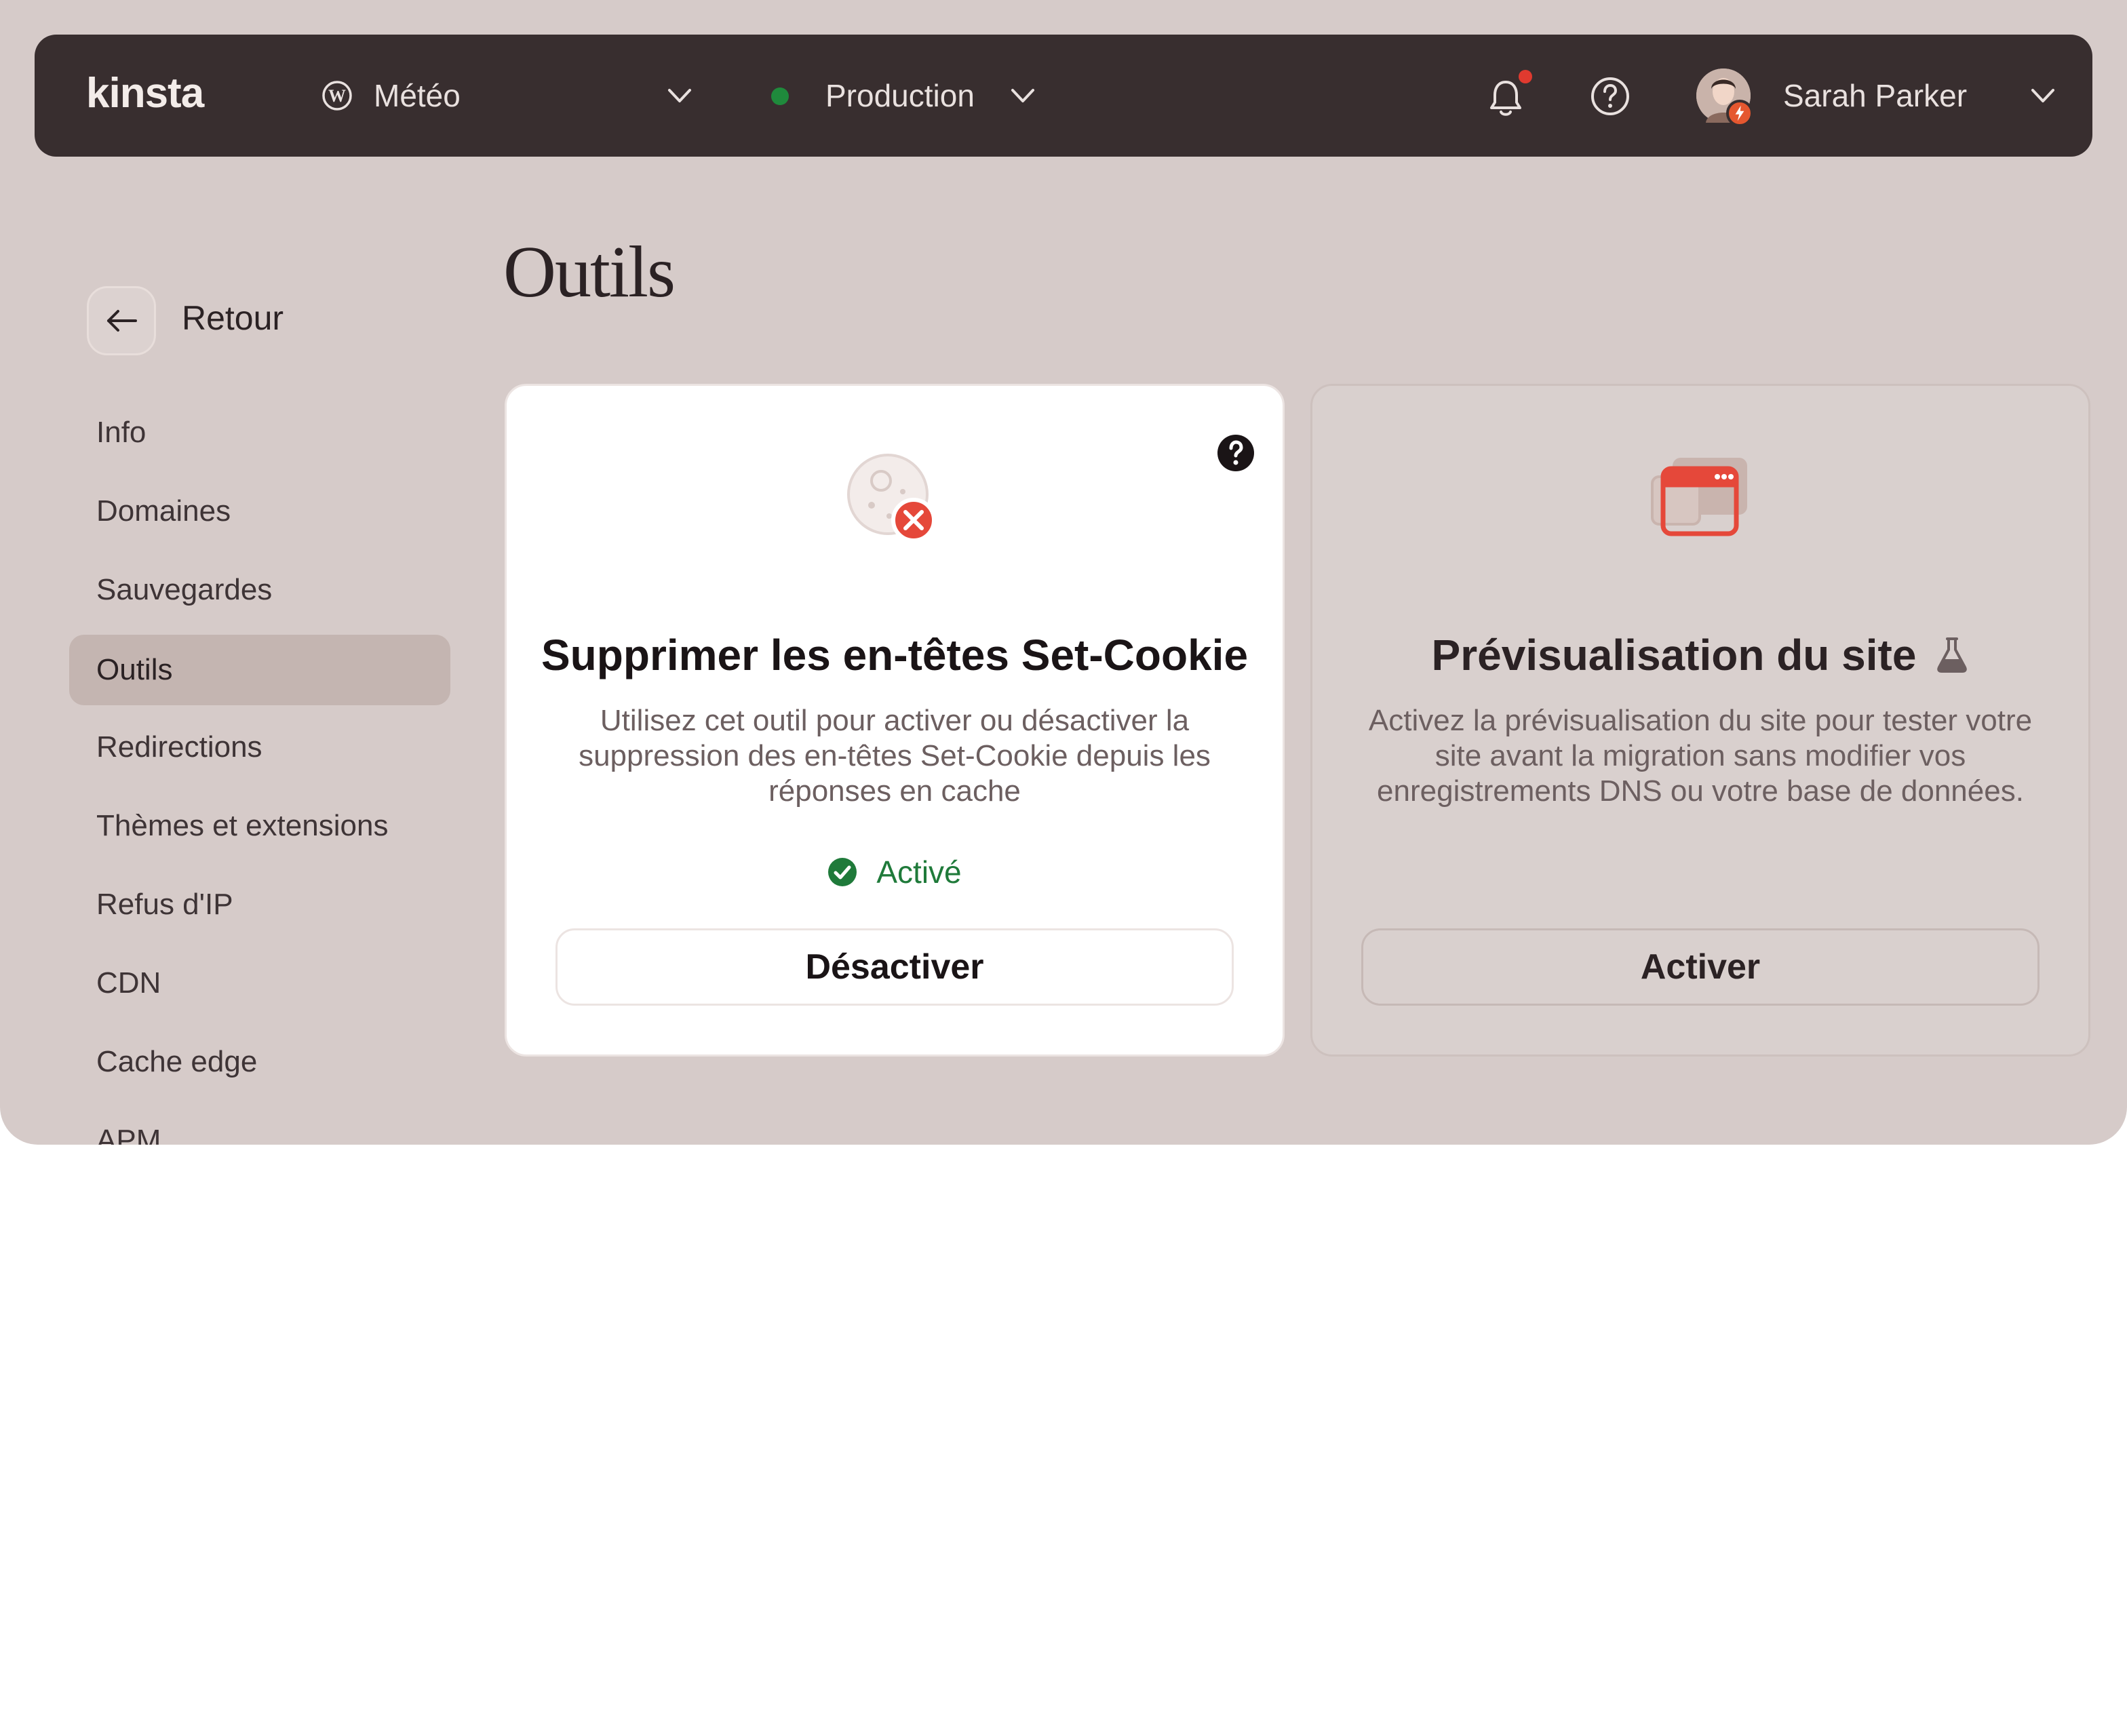  I want to click on user-name: Sarah Parker, so click(1875, 95).